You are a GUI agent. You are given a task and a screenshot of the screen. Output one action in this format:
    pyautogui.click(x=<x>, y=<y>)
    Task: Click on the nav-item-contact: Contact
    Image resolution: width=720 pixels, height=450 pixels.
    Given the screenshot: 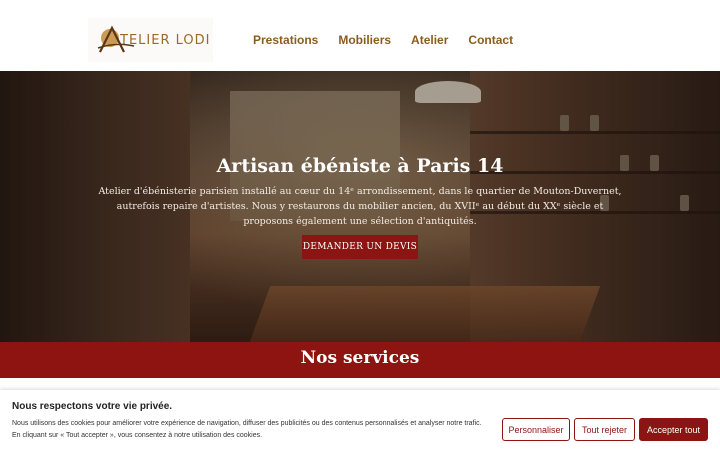 What is the action you would take?
    pyautogui.click(x=490, y=40)
    